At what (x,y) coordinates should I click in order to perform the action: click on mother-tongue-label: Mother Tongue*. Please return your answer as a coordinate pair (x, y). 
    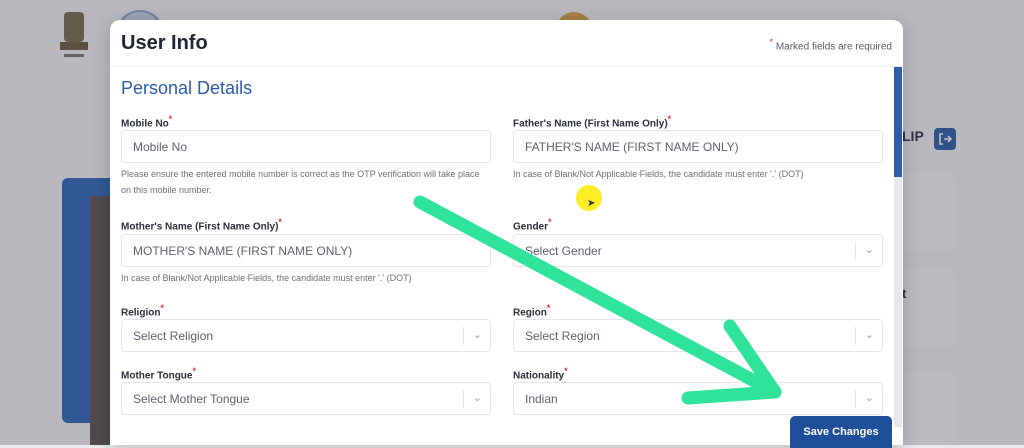
    Looking at the image, I should click on (158, 374).